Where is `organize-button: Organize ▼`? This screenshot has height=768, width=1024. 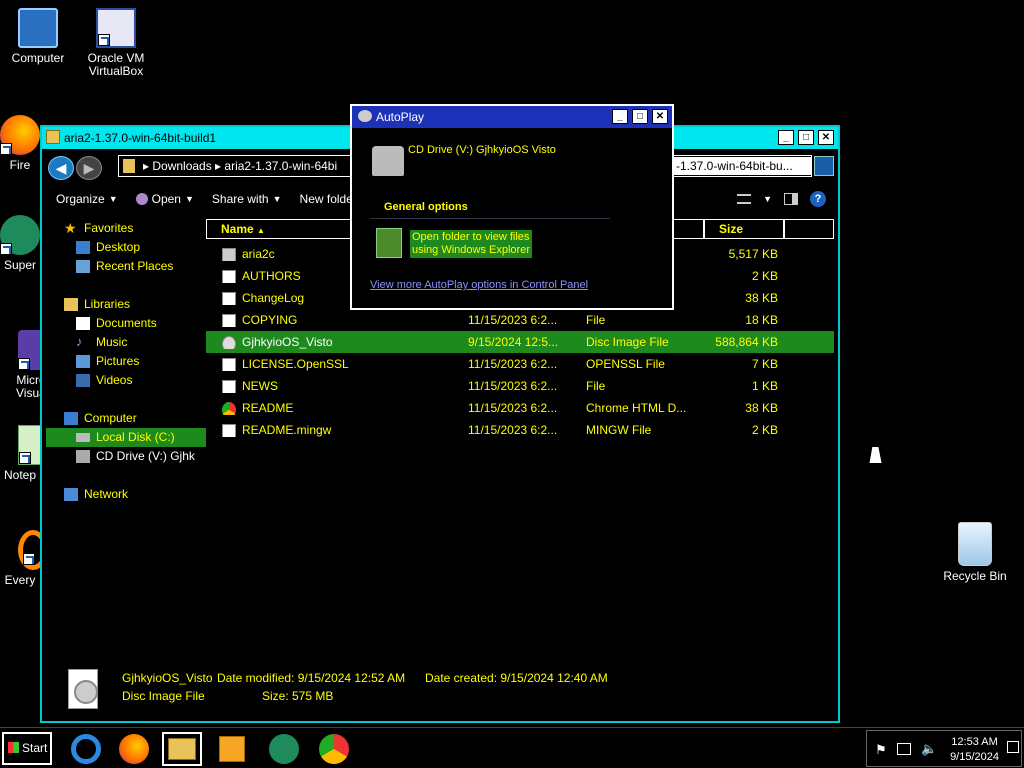 organize-button: Organize ▼ is located at coordinates (87, 199).